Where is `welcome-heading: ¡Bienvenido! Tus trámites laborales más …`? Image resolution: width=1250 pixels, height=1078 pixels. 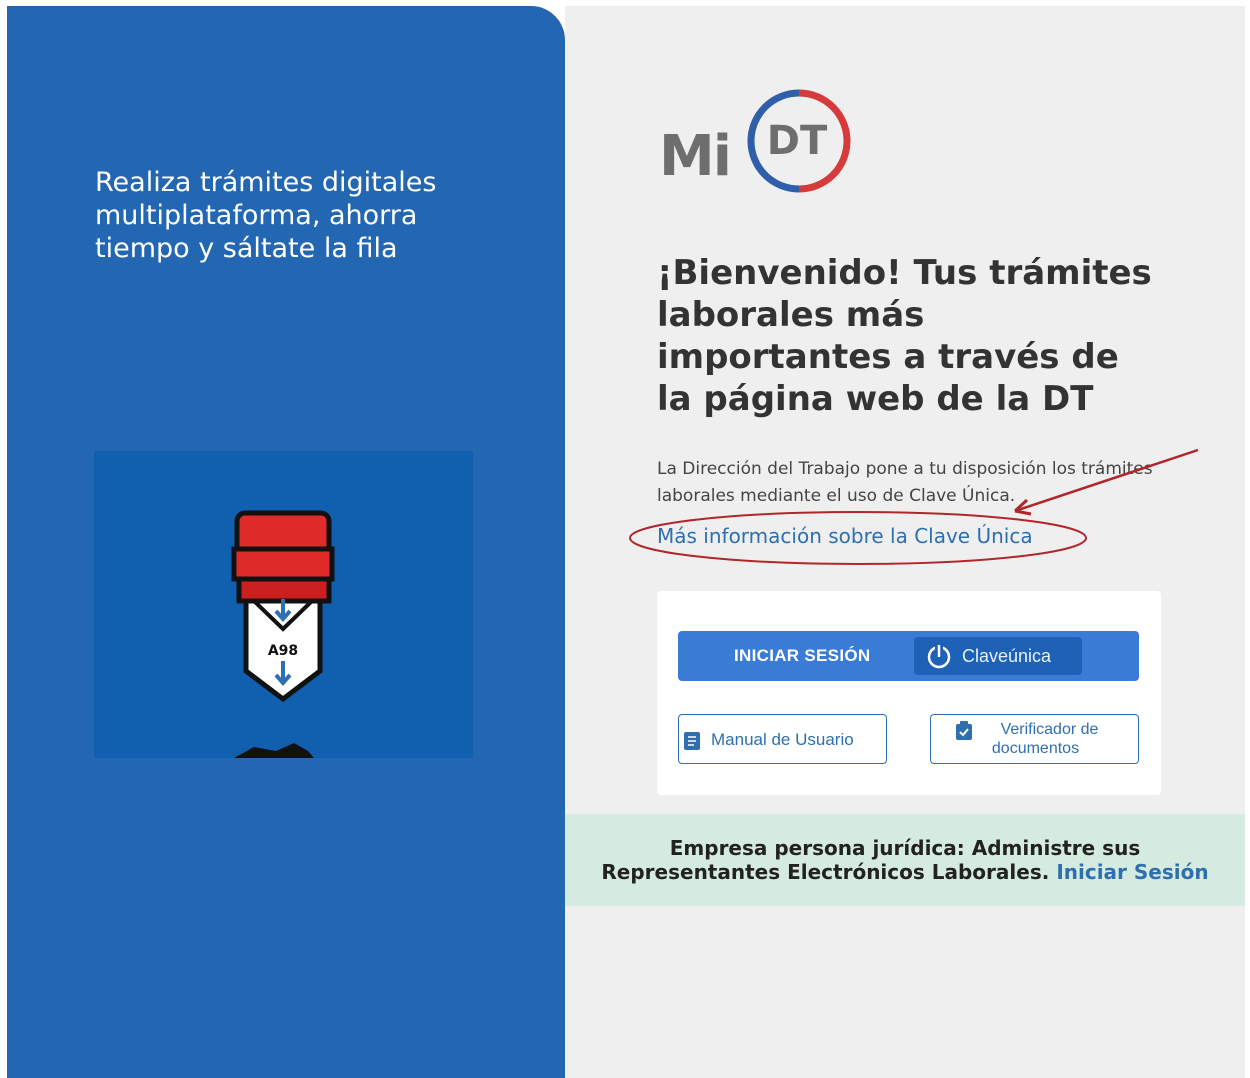 welcome-heading: ¡Bienvenido! Tus trámites laborales más … is located at coordinates (904, 336).